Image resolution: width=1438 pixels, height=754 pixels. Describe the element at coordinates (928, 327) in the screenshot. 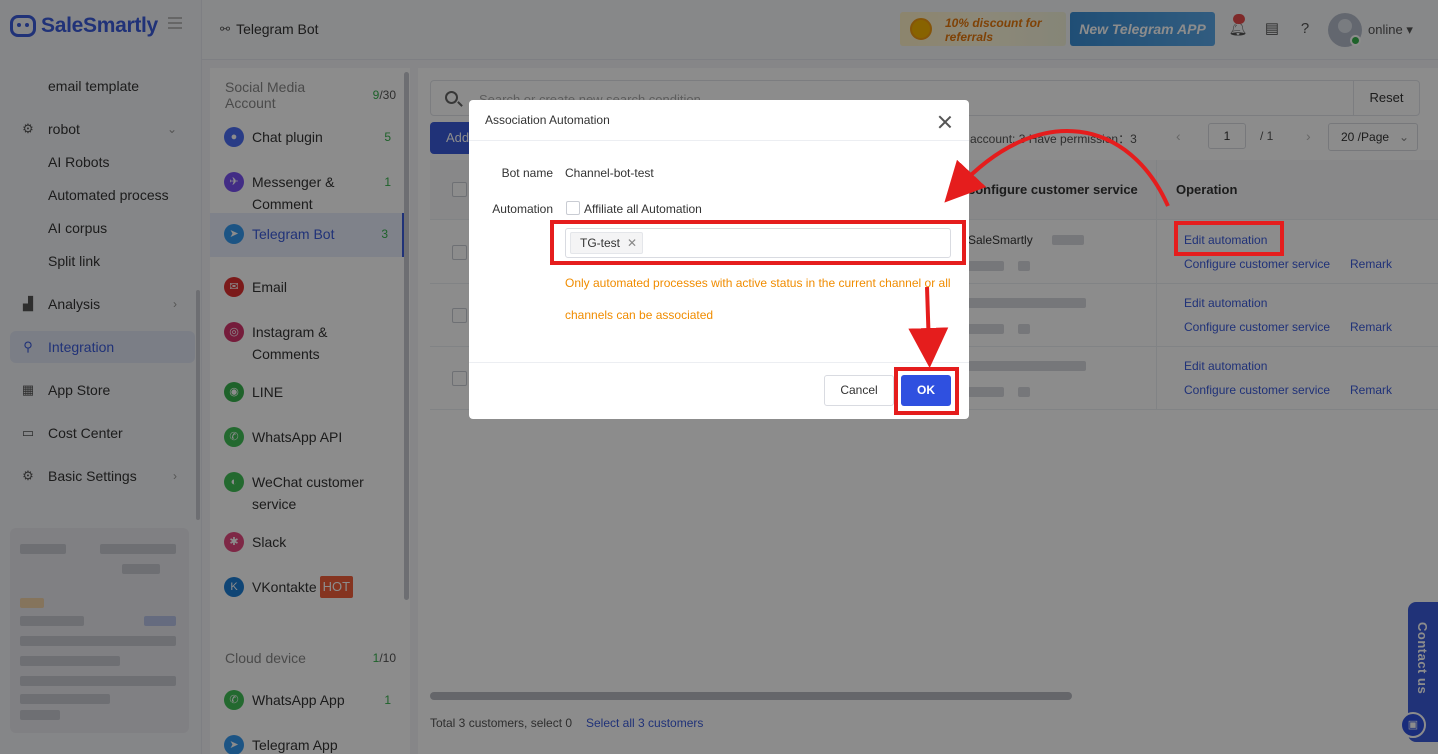

I see `down-arrow` at that location.